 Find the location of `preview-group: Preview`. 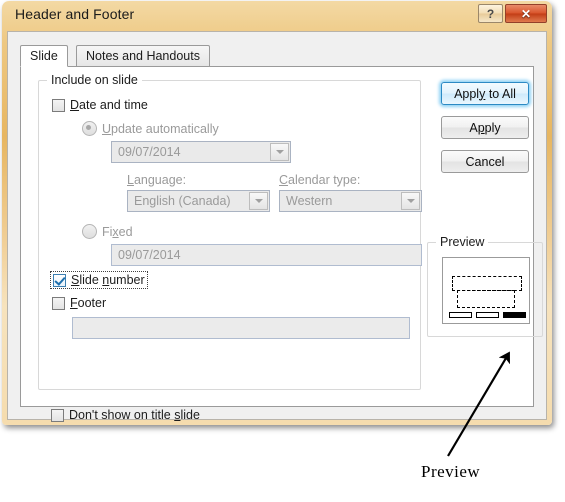

preview-group: Preview is located at coordinates (485, 286).